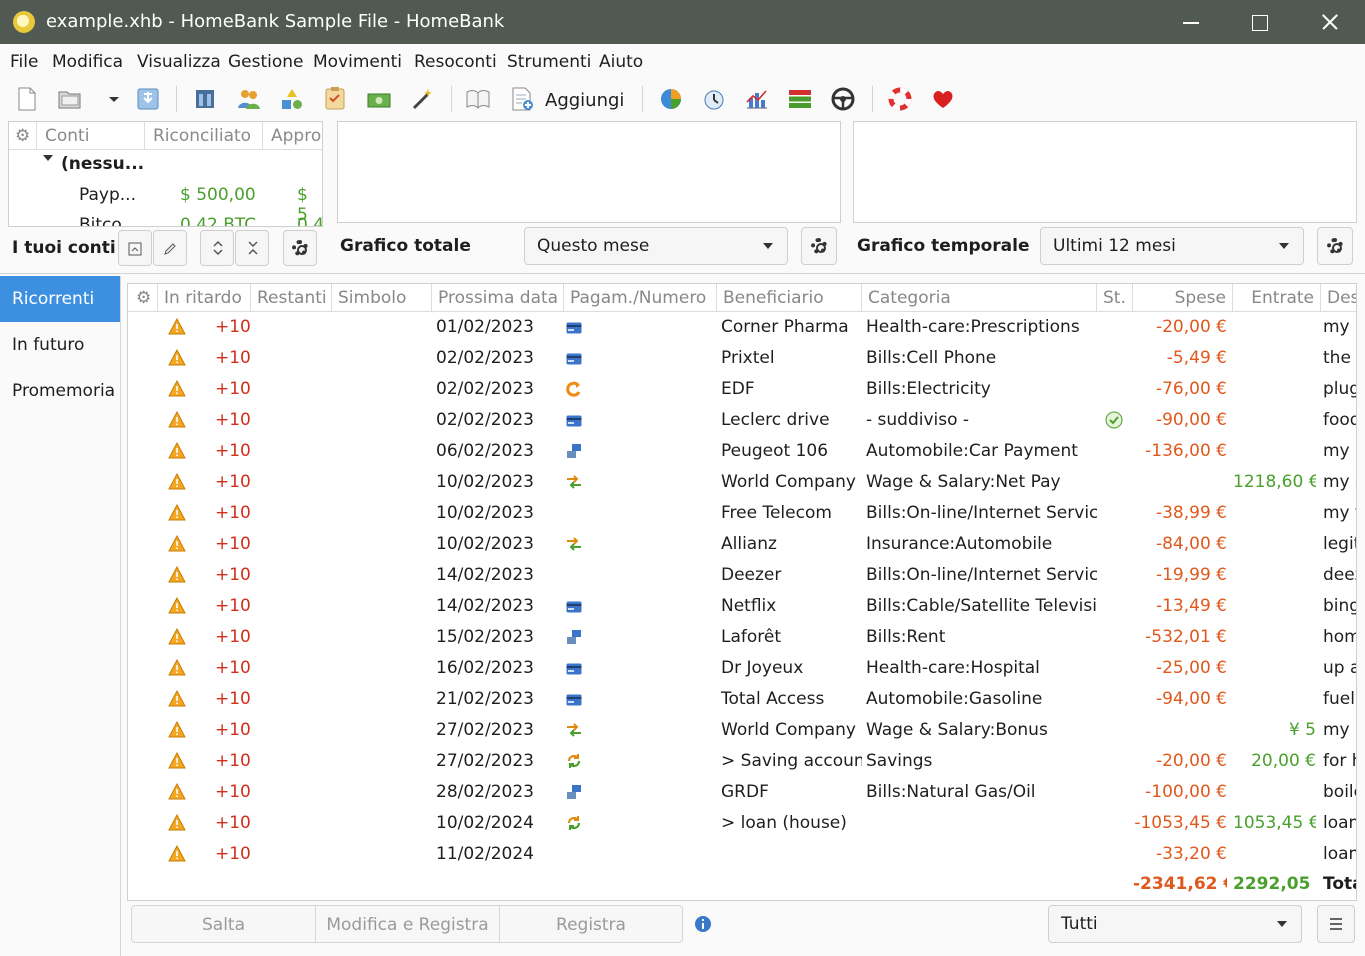 The height and width of the screenshot is (956, 1365). Describe the element at coordinates (957, 730) in the screenshot. I see `category: Wage & Salary:Bonus` at that location.